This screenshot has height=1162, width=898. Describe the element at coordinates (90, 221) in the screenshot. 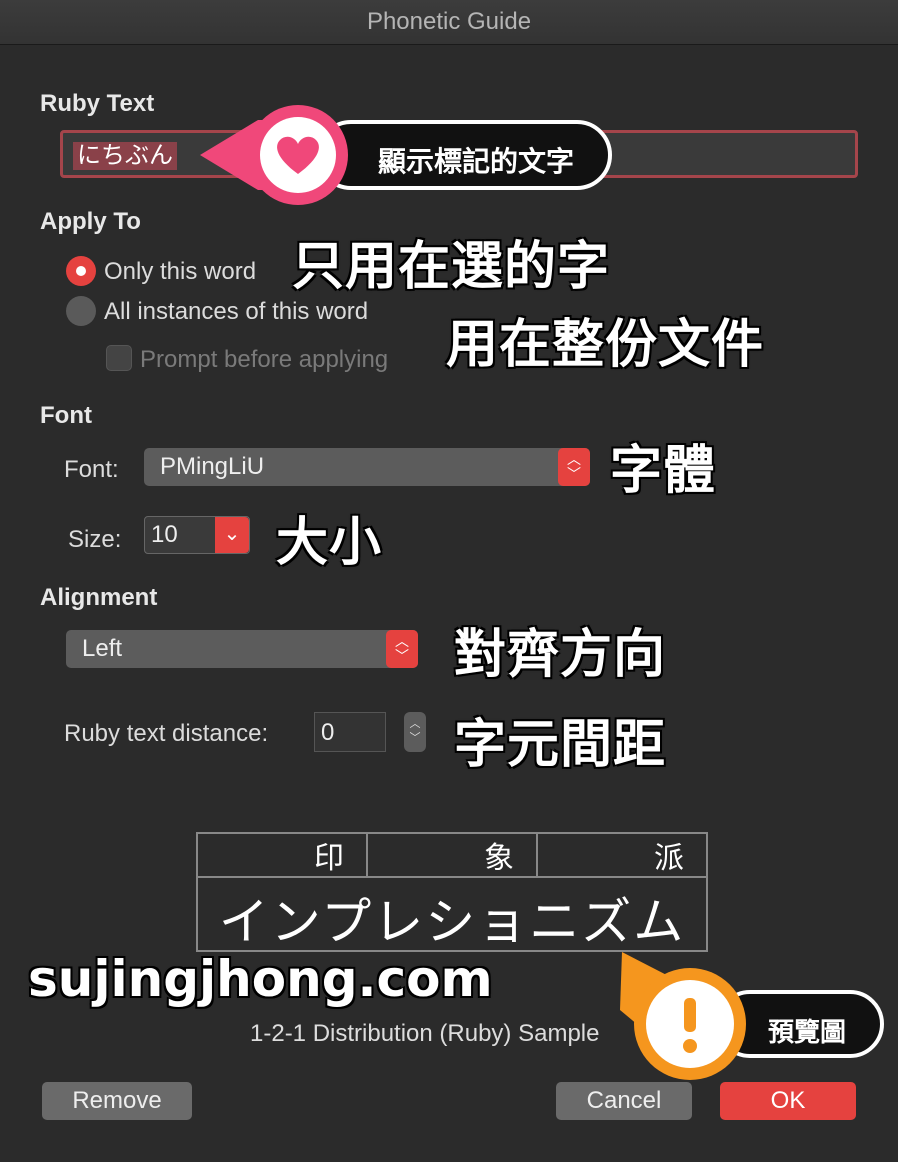

I see `apply-to-heading: Apply To` at that location.